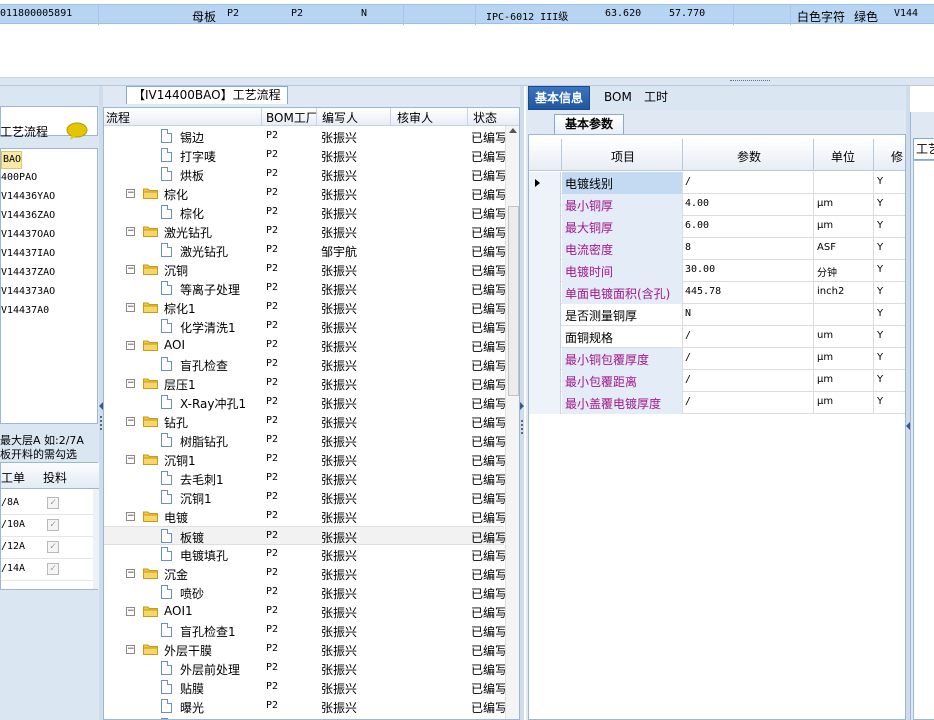  I want to click on col-item: 项目, so click(623, 156).